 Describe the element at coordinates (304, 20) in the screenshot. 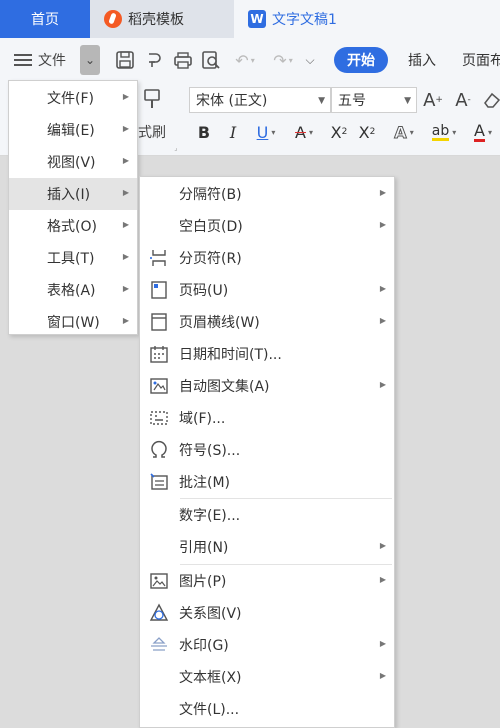

I see `tab-document-label: 文字文稿1` at that location.